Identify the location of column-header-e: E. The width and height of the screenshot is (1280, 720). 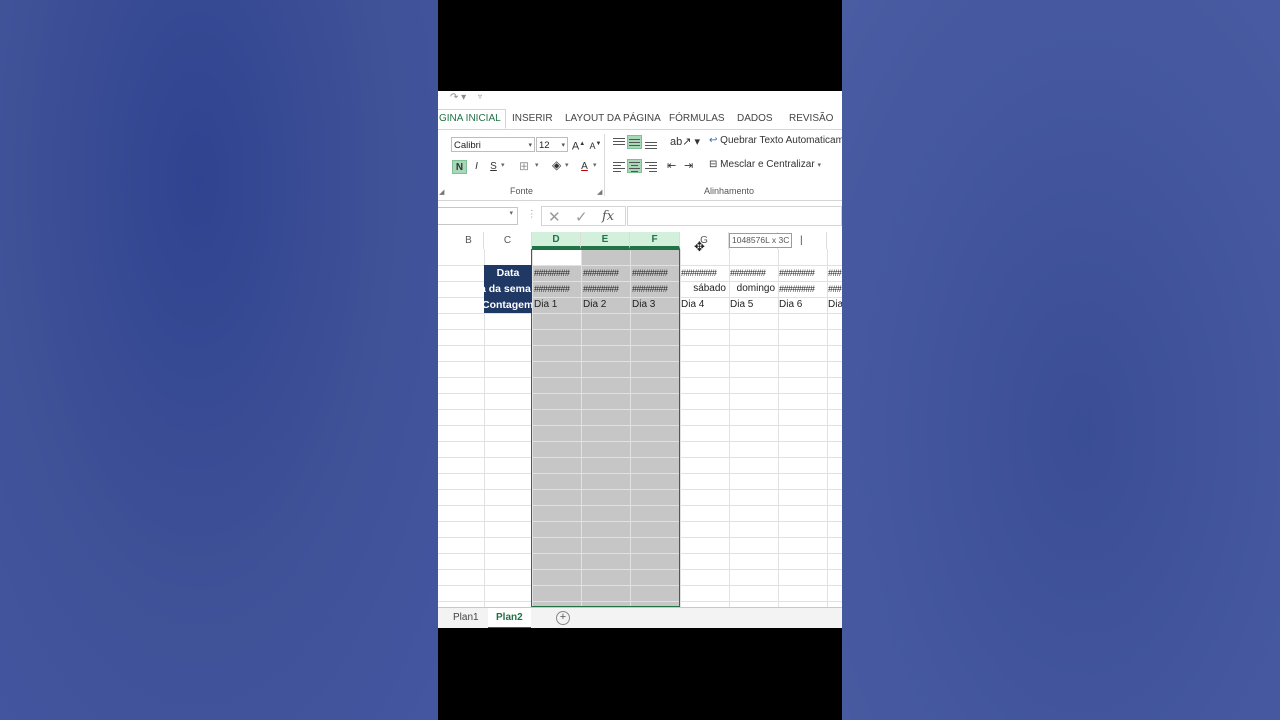
(605, 240).